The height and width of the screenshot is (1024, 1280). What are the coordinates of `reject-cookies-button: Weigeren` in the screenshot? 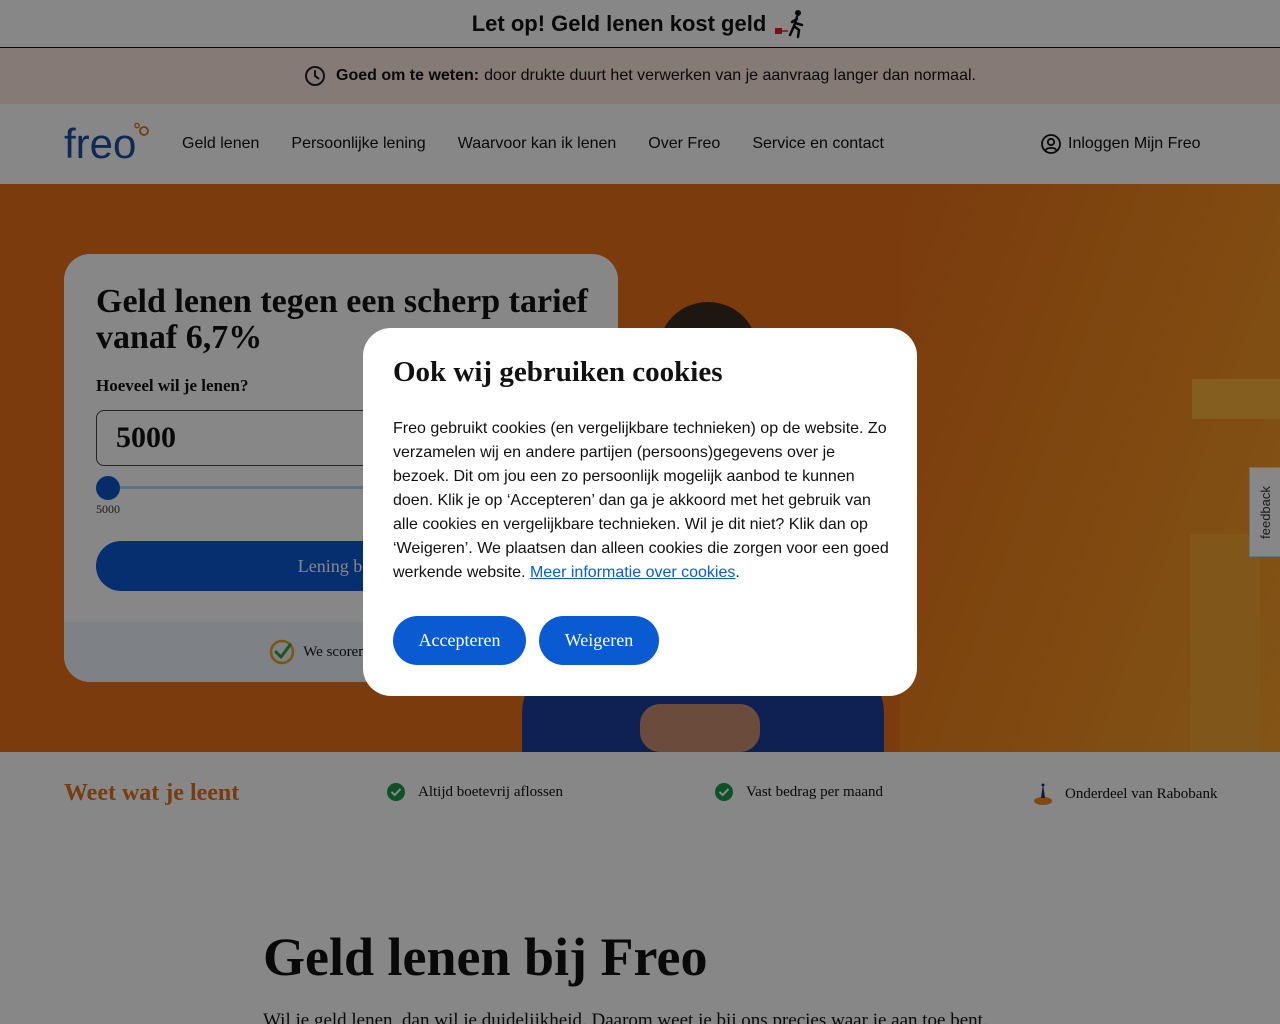 It's located at (599, 640).